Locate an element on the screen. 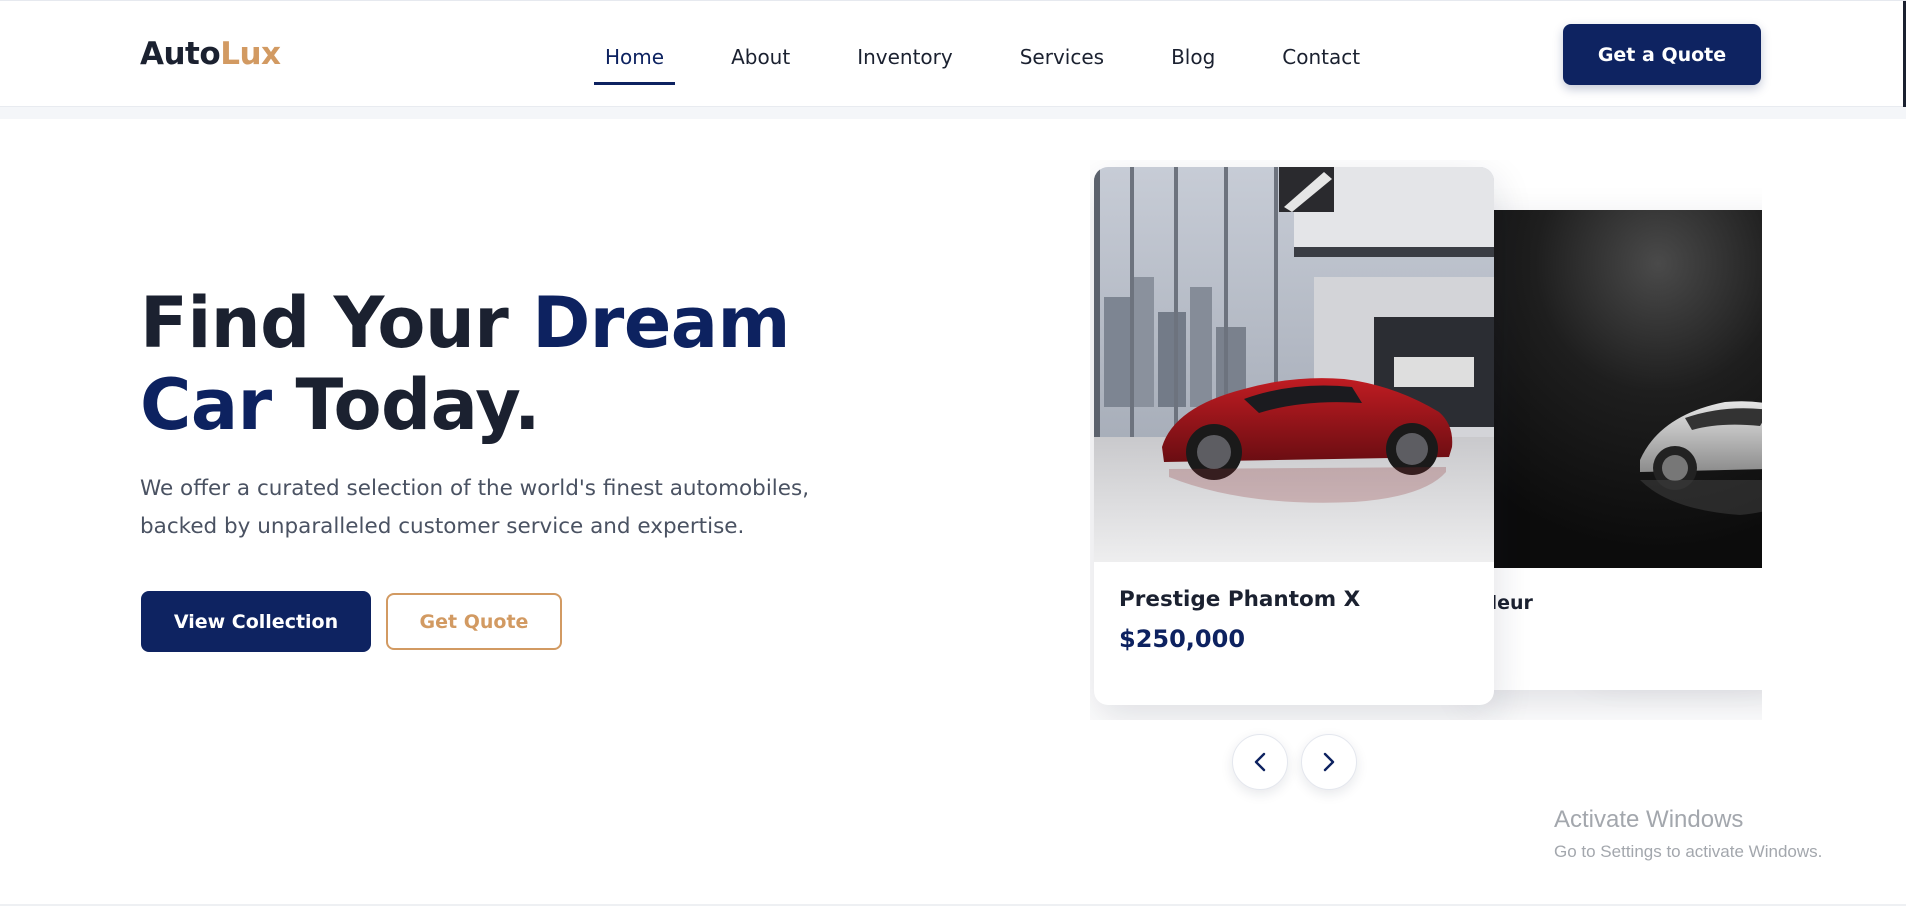 The width and height of the screenshot is (1906, 906). hero-title-part2: Today. is located at coordinates (406, 405).